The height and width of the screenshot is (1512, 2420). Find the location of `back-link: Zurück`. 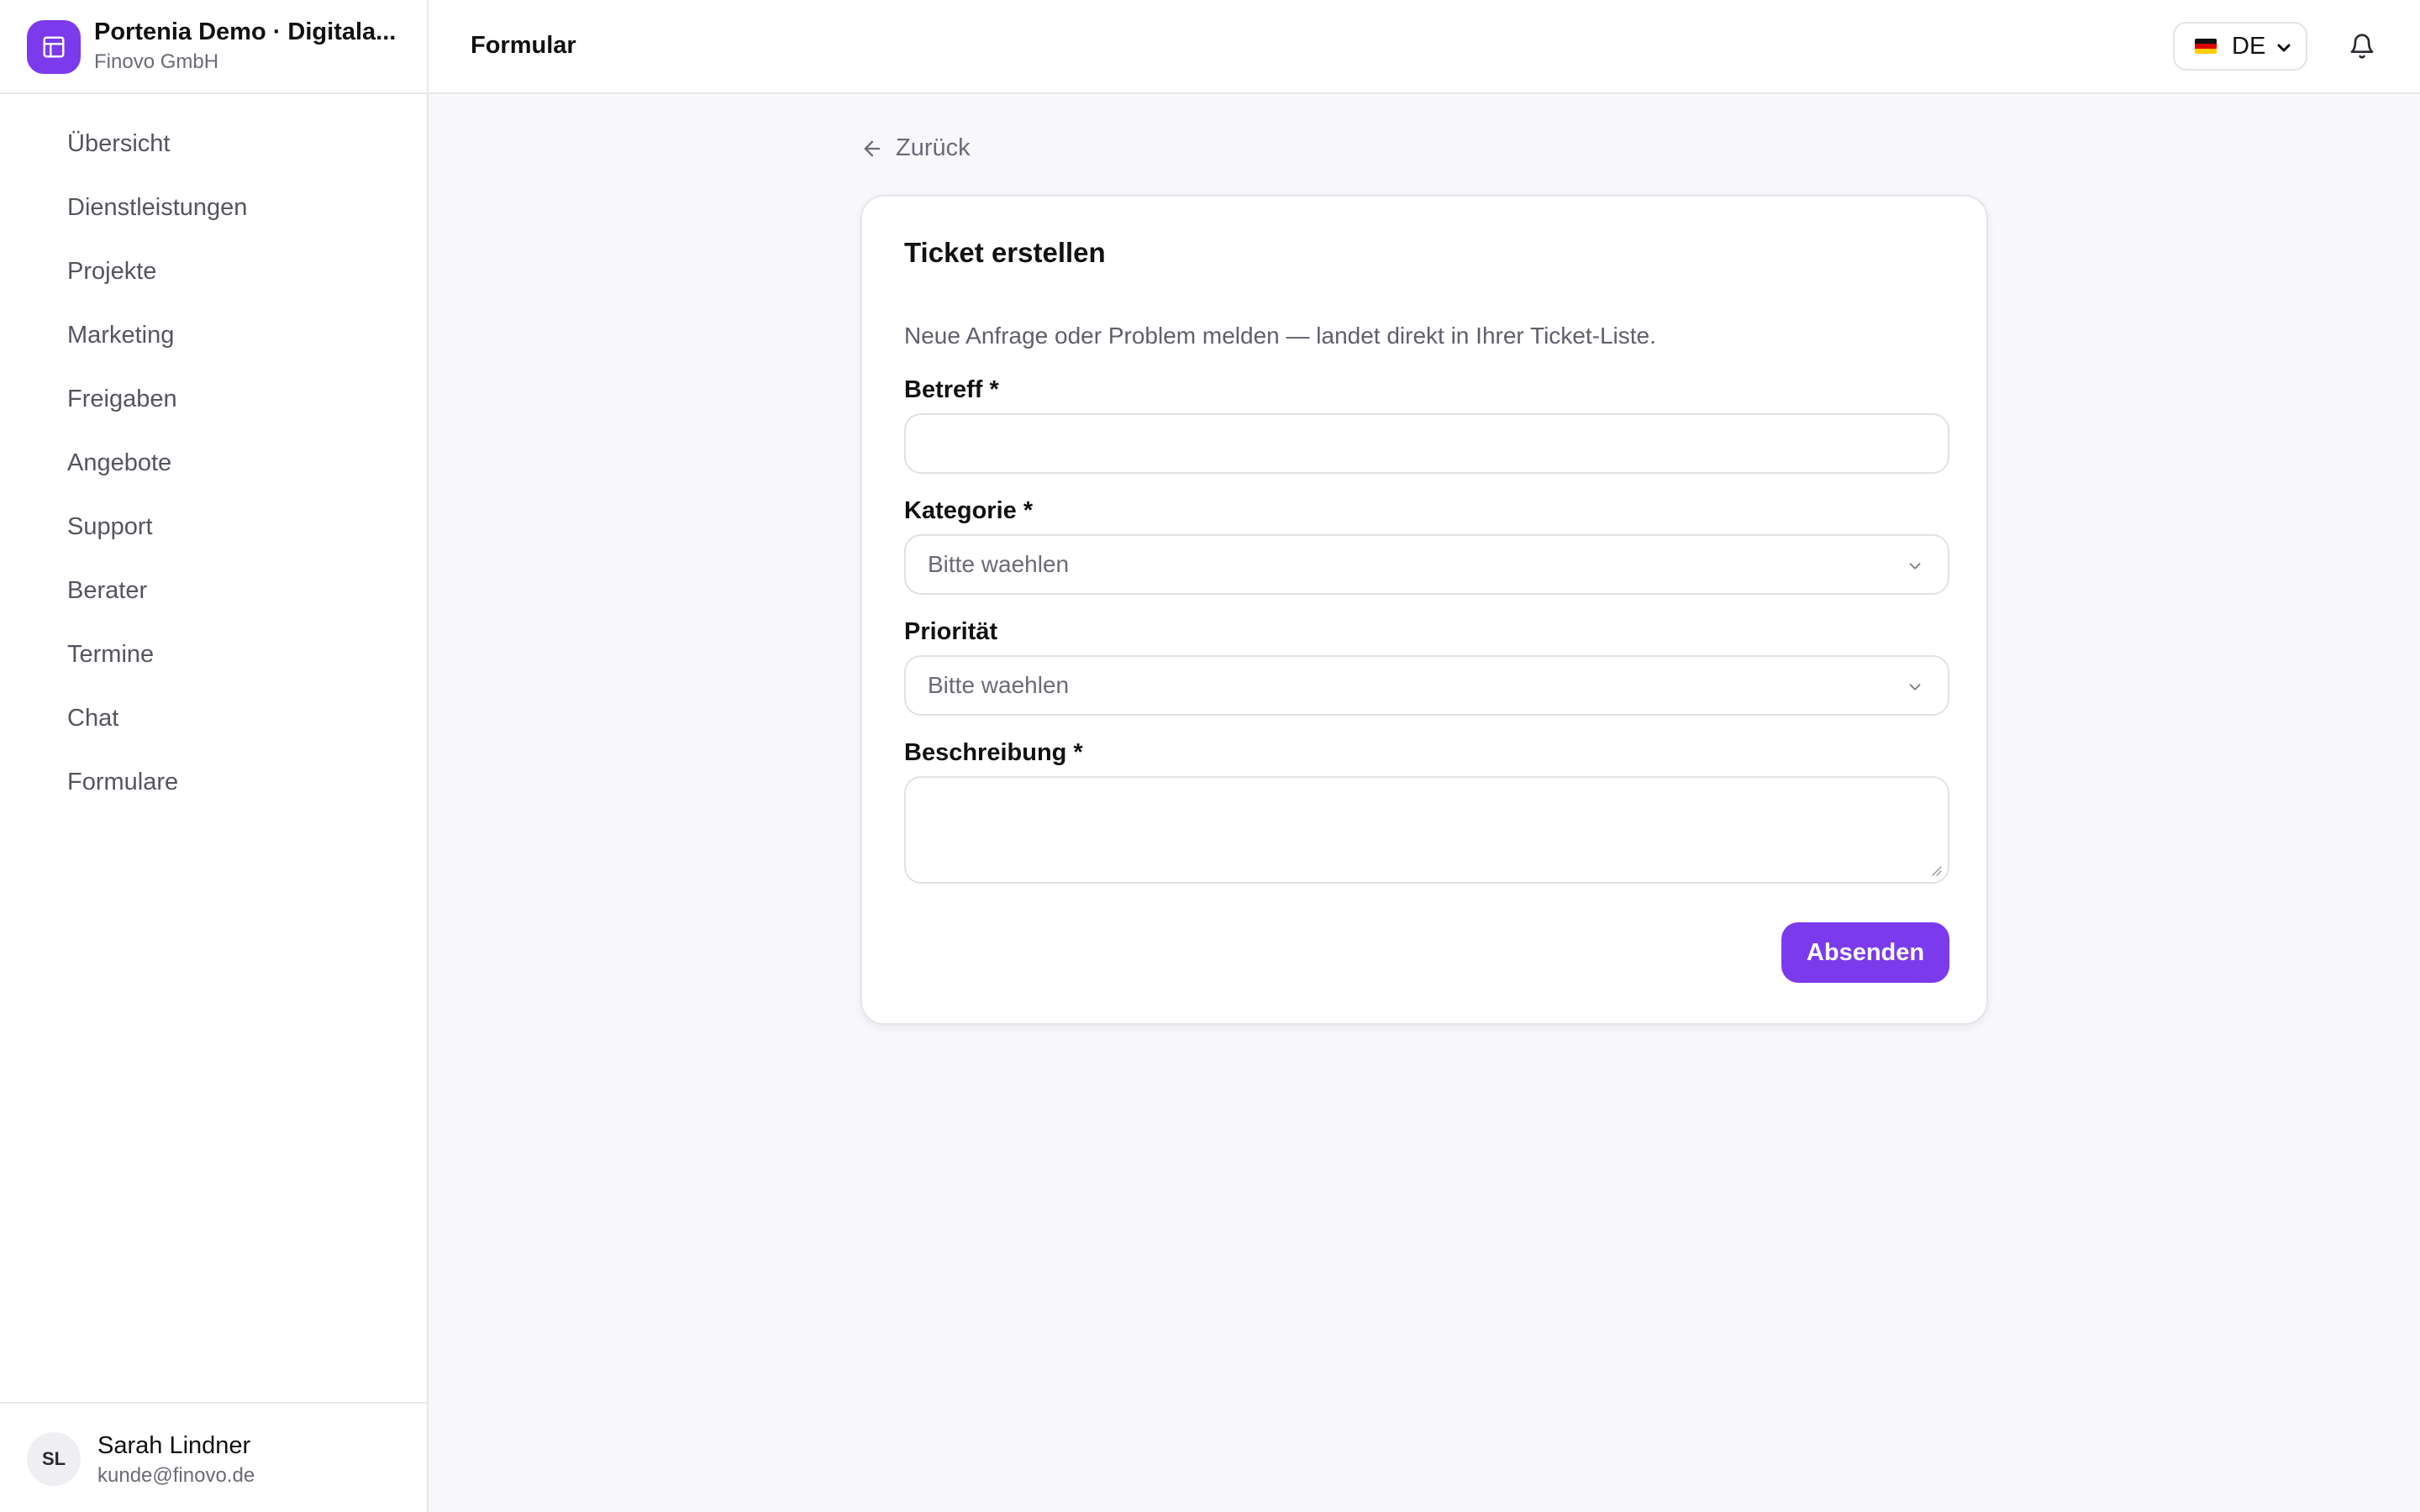

back-link: Zurück is located at coordinates (915, 148).